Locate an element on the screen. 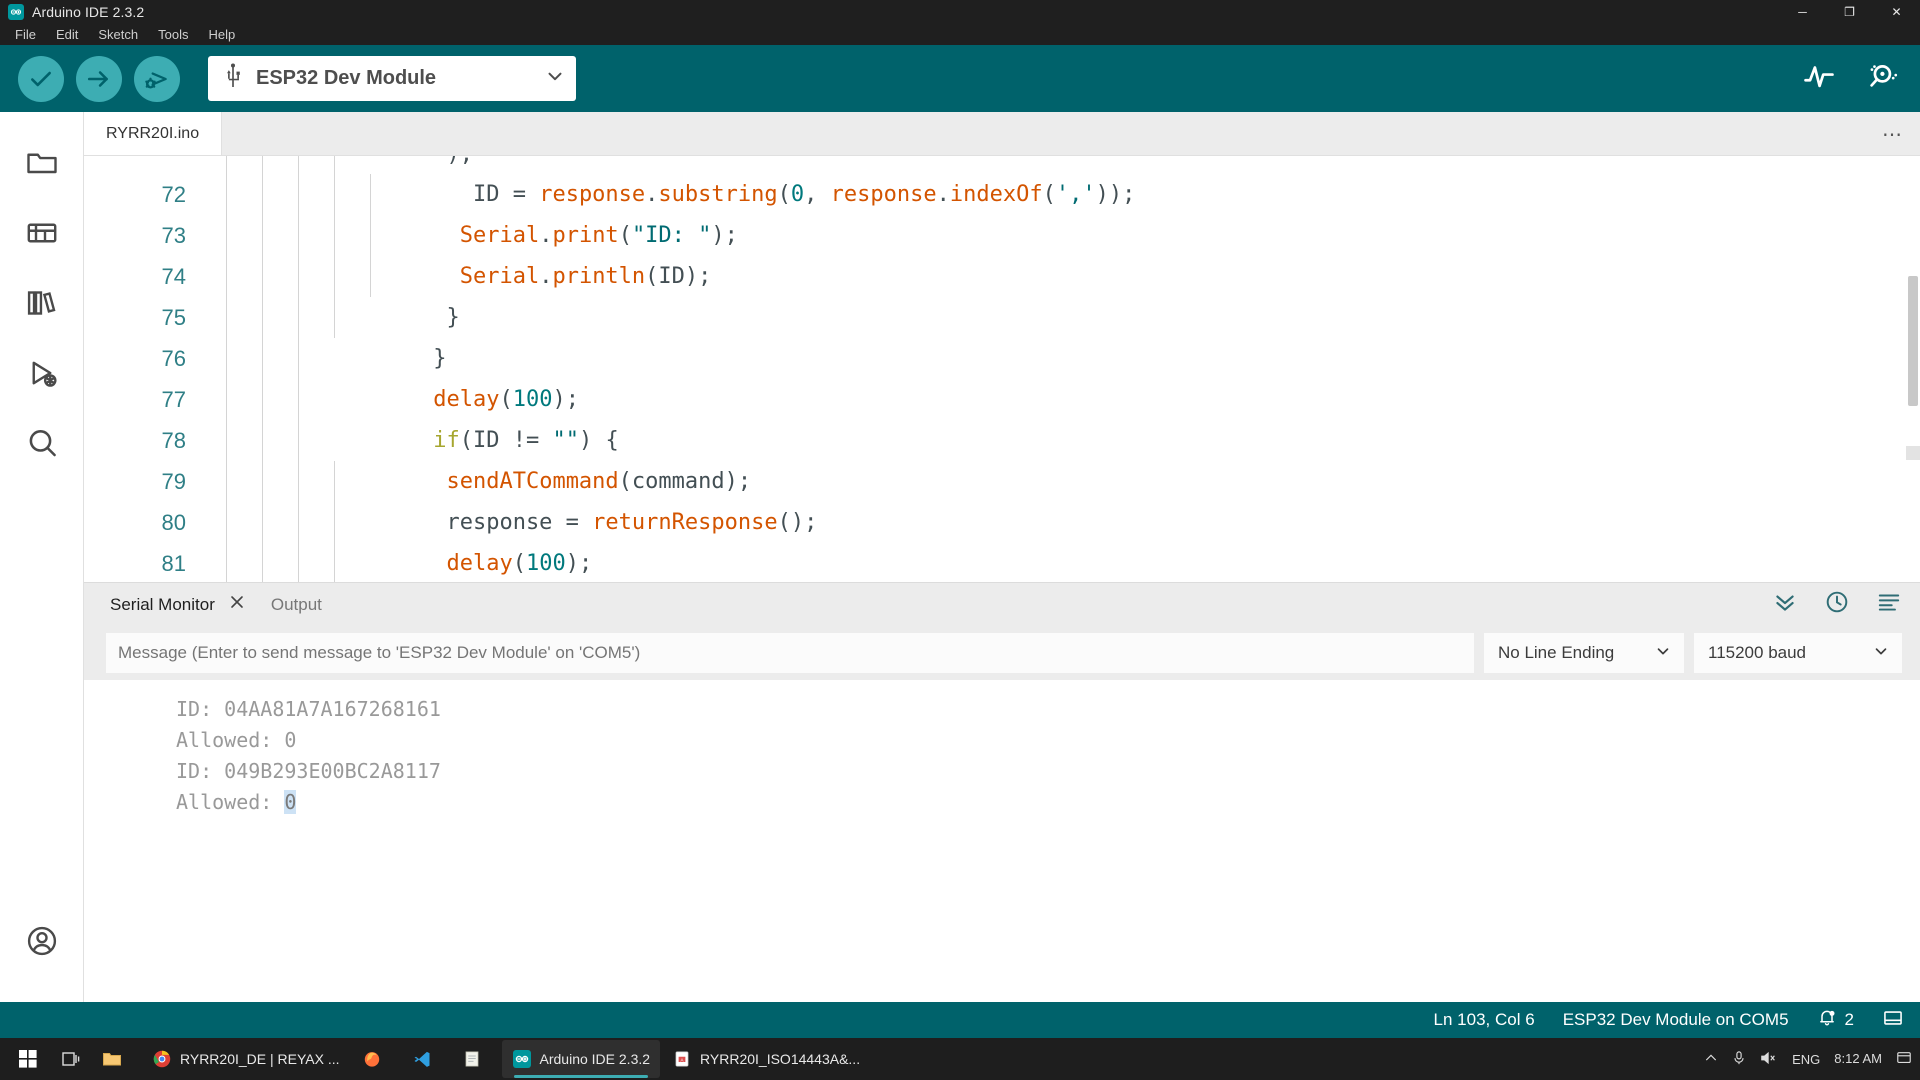  code-line: 74 Serial.println(ID); is located at coordinates (1002, 276).